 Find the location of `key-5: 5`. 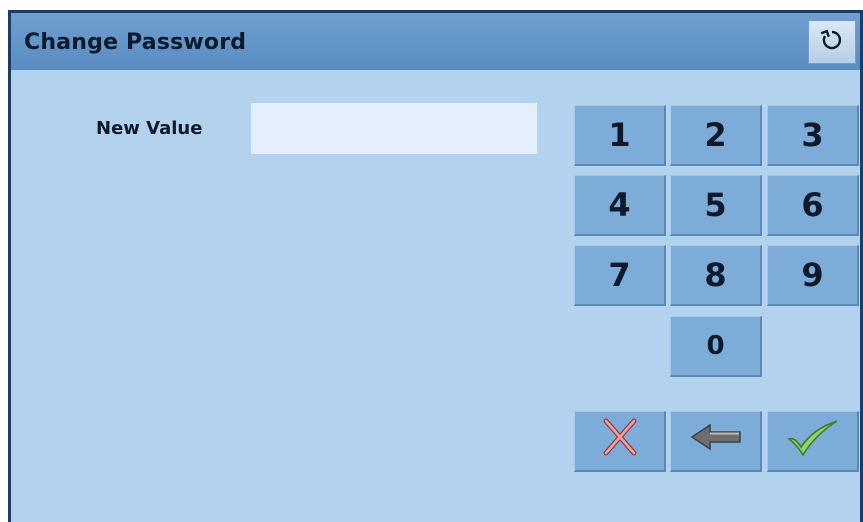

key-5: 5 is located at coordinates (716, 205).